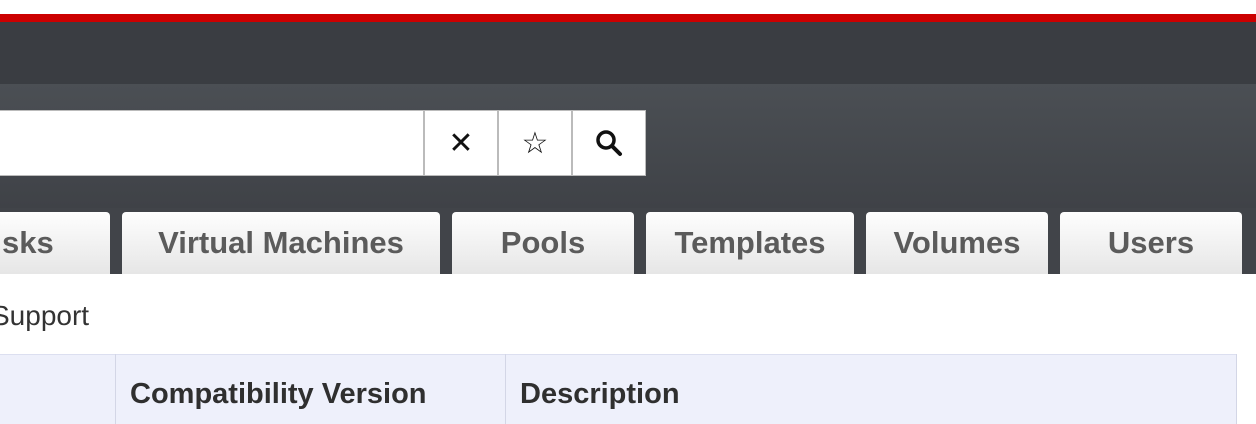 The height and width of the screenshot is (424, 1256). I want to click on star-icon: ☆, so click(535, 143).